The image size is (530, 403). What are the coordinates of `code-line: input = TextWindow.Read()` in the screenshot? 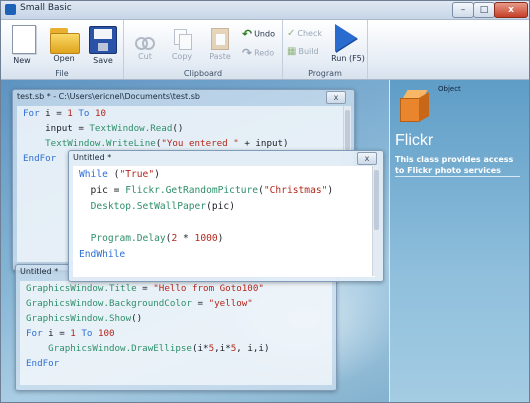 It's located at (183, 128).